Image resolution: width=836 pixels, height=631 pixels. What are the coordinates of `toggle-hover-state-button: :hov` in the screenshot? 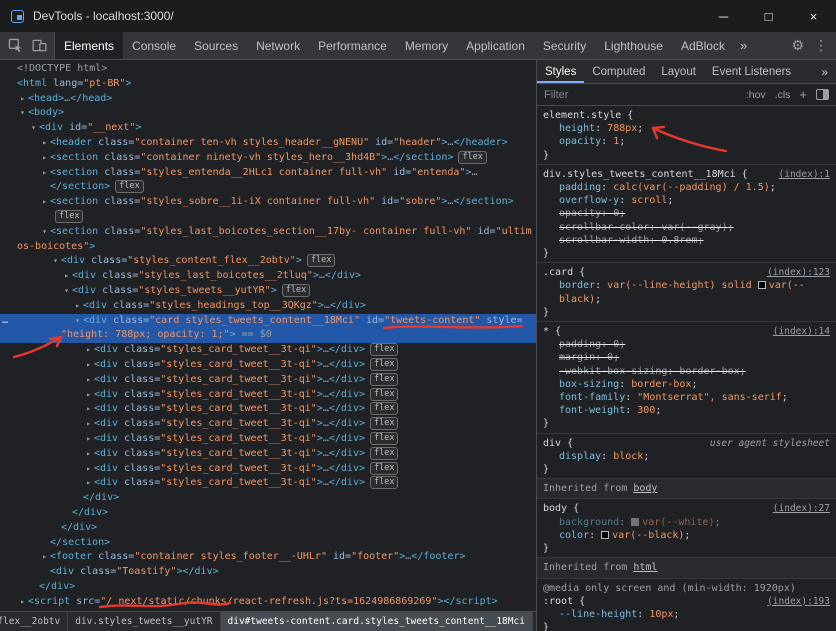 It's located at (756, 95).